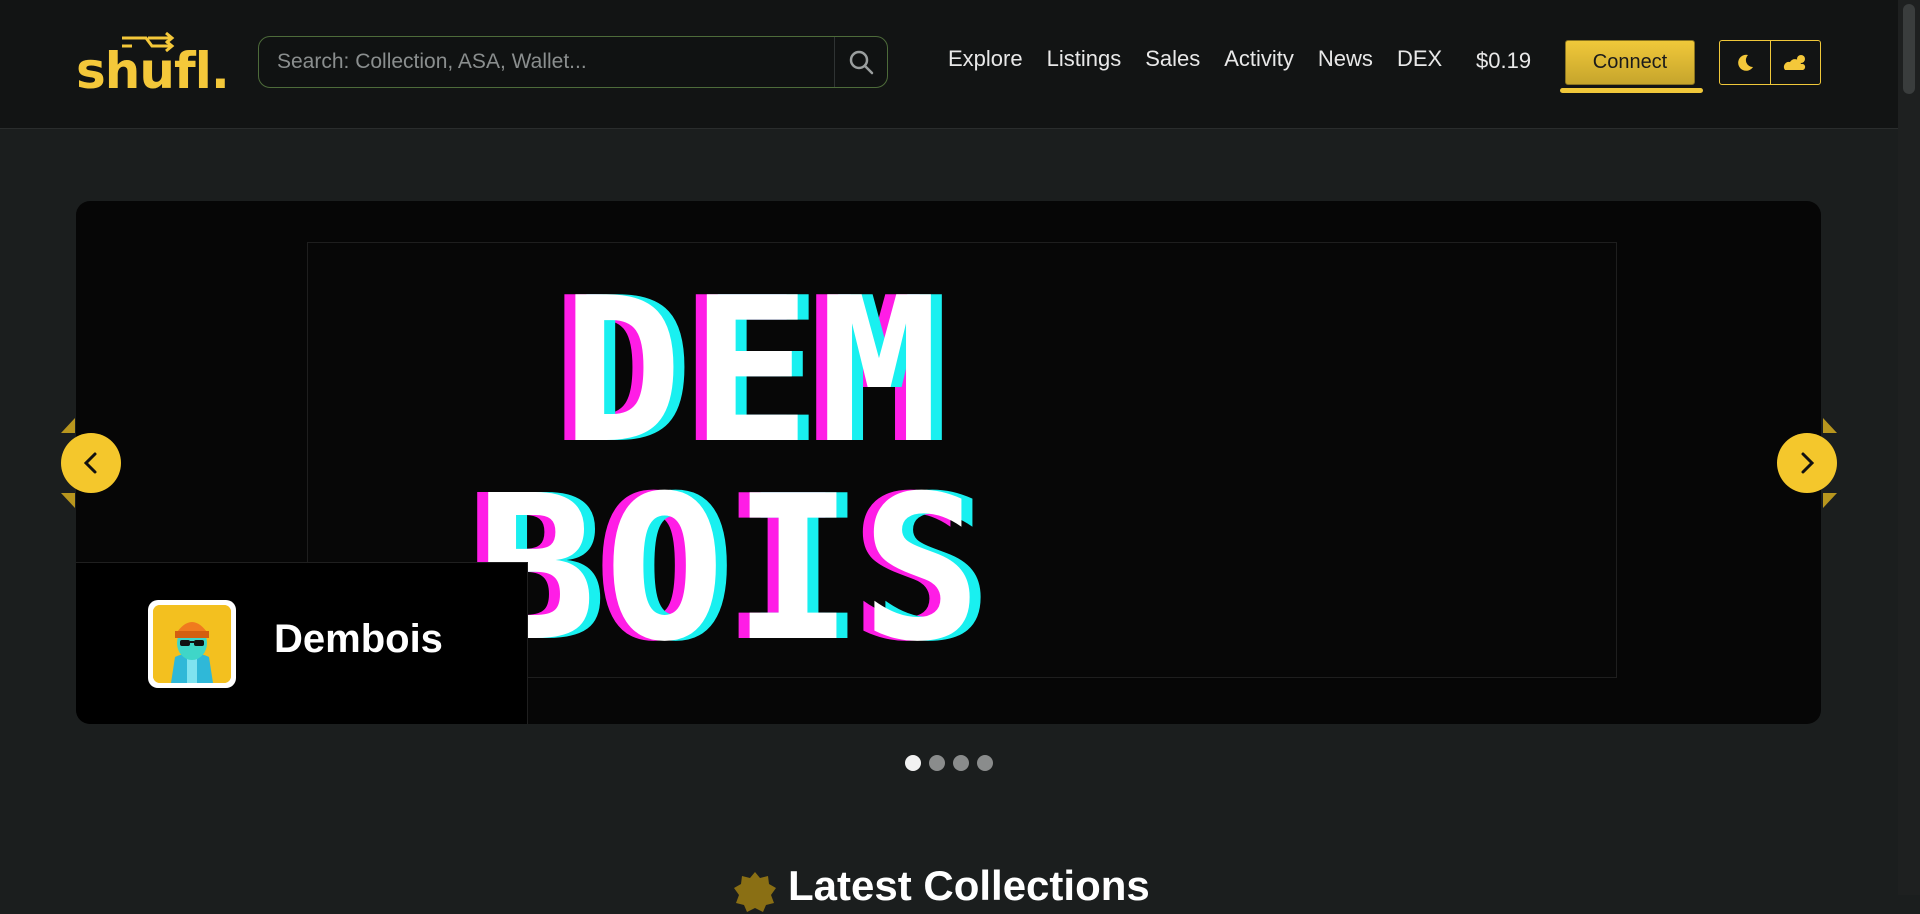 The image size is (1920, 914). Describe the element at coordinates (733, 566) in the screenshot. I see `banner-line-bois: BOIS` at that location.